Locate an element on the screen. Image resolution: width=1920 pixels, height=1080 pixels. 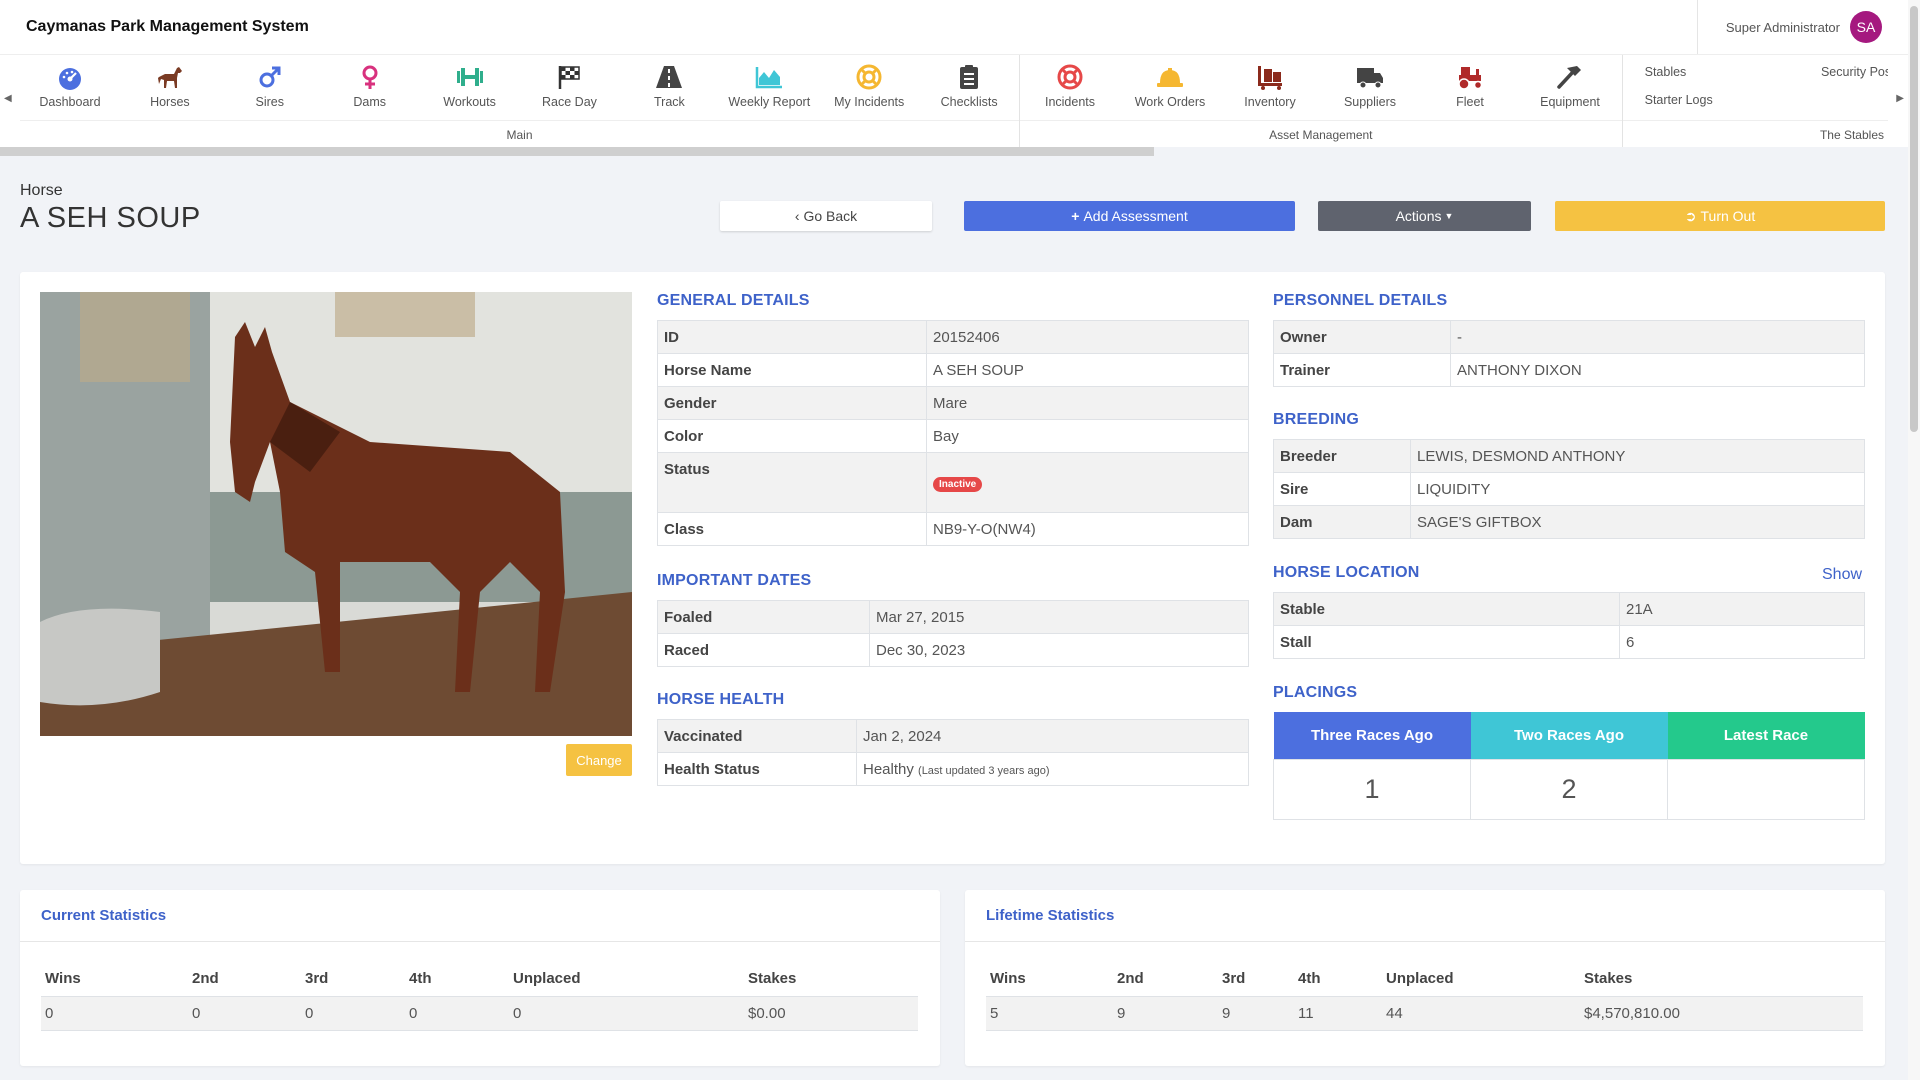
horse-health-title: HORSE HEALTH is located at coordinates (721, 699).